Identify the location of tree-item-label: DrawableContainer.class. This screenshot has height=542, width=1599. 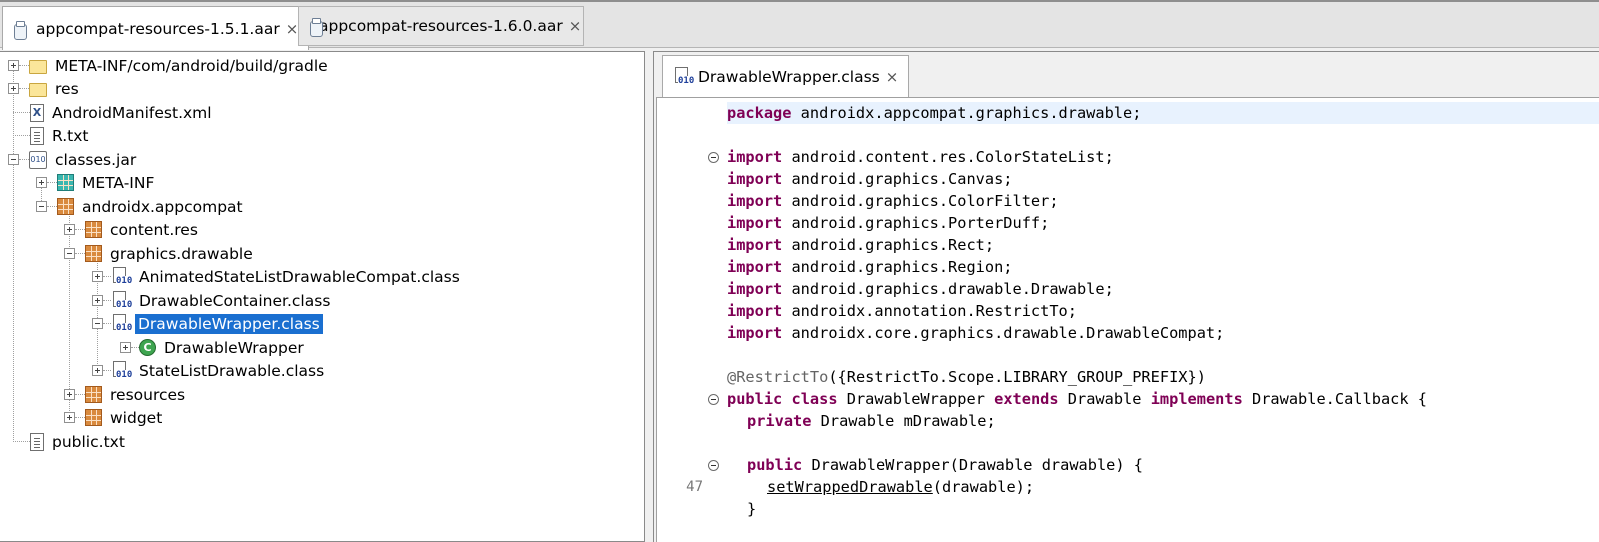
(235, 300).